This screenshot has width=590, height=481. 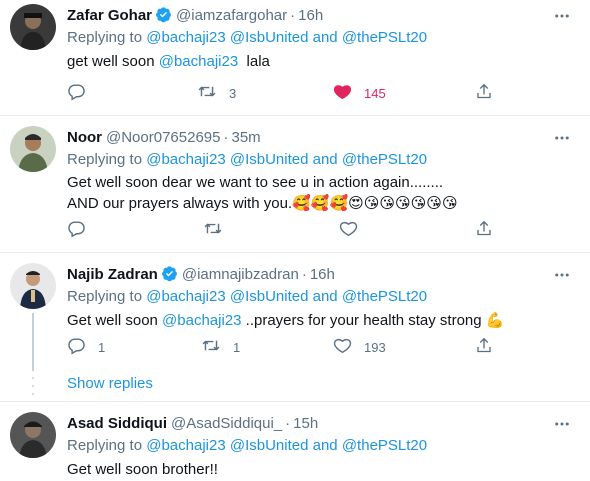 I want to click on retweet-button, so click(x=213, y=230).